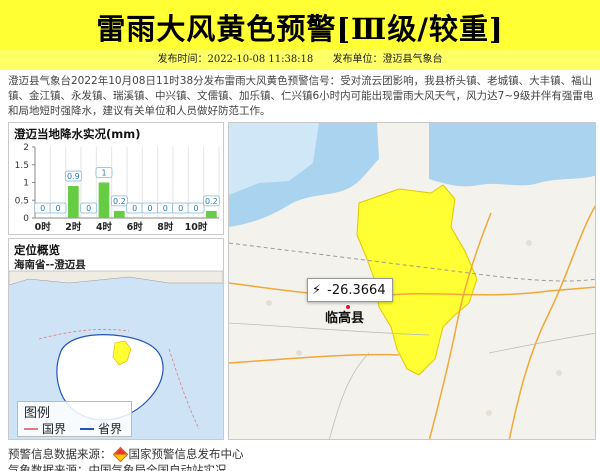  I want to click on publisher: 发布单位：澄迈县气象台, so click(387, 59).